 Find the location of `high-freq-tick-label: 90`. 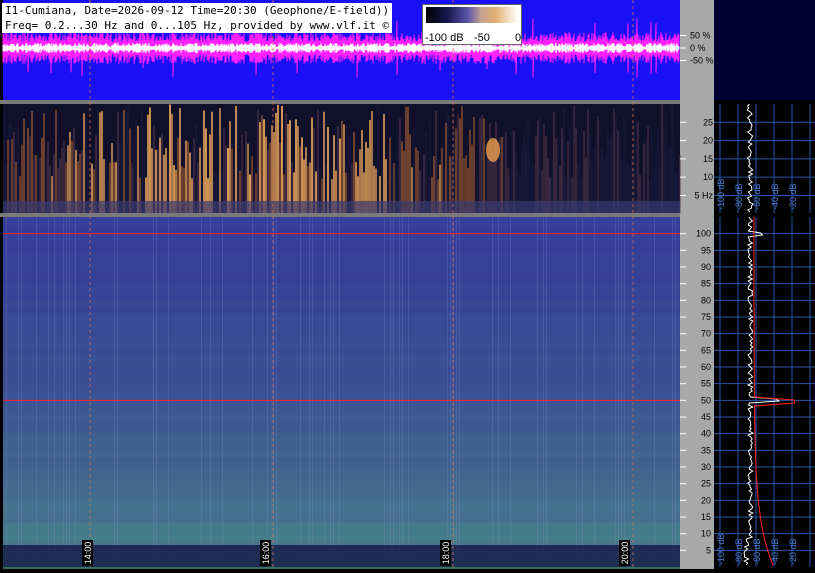

high-freq-tick-label: 90 is located at coordinates (706, 267).